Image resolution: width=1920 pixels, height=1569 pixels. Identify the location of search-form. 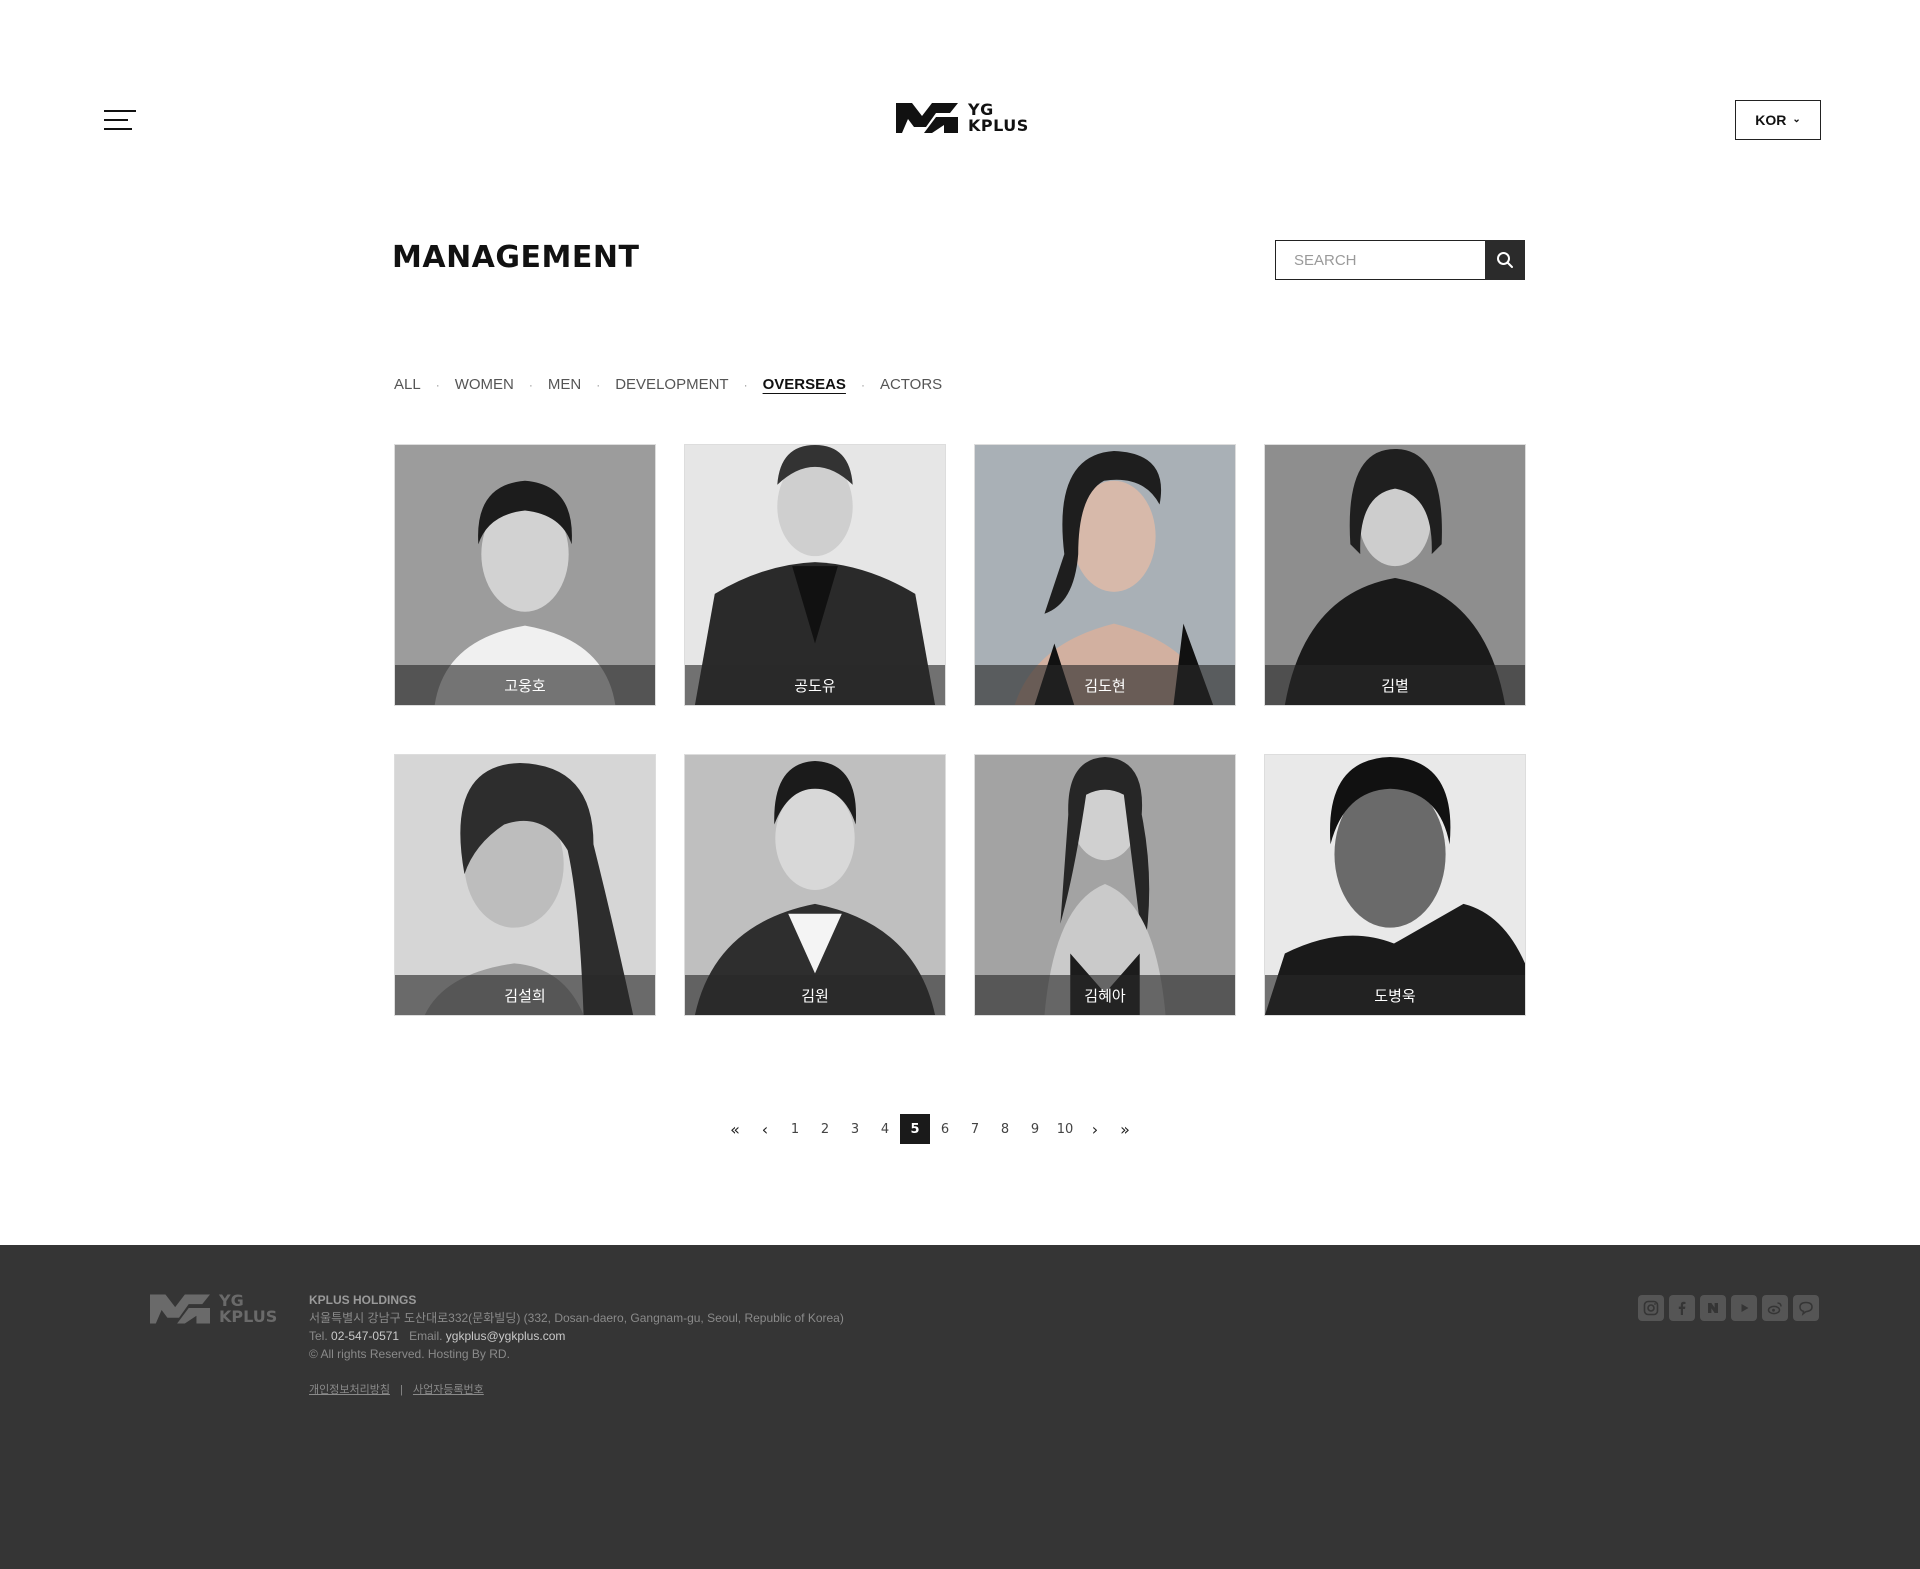
(1400, 260).